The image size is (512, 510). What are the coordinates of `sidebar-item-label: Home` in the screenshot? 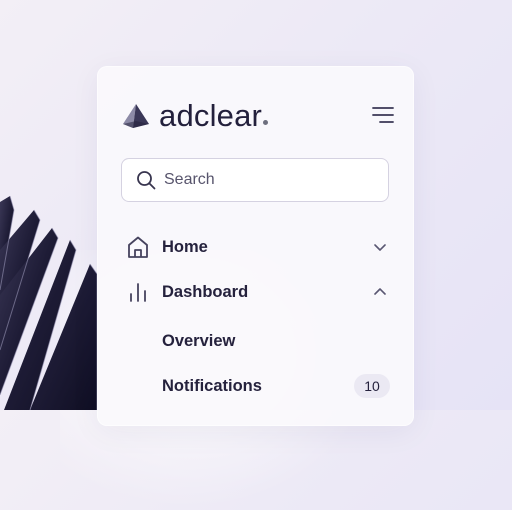 It's located at (185, 246).